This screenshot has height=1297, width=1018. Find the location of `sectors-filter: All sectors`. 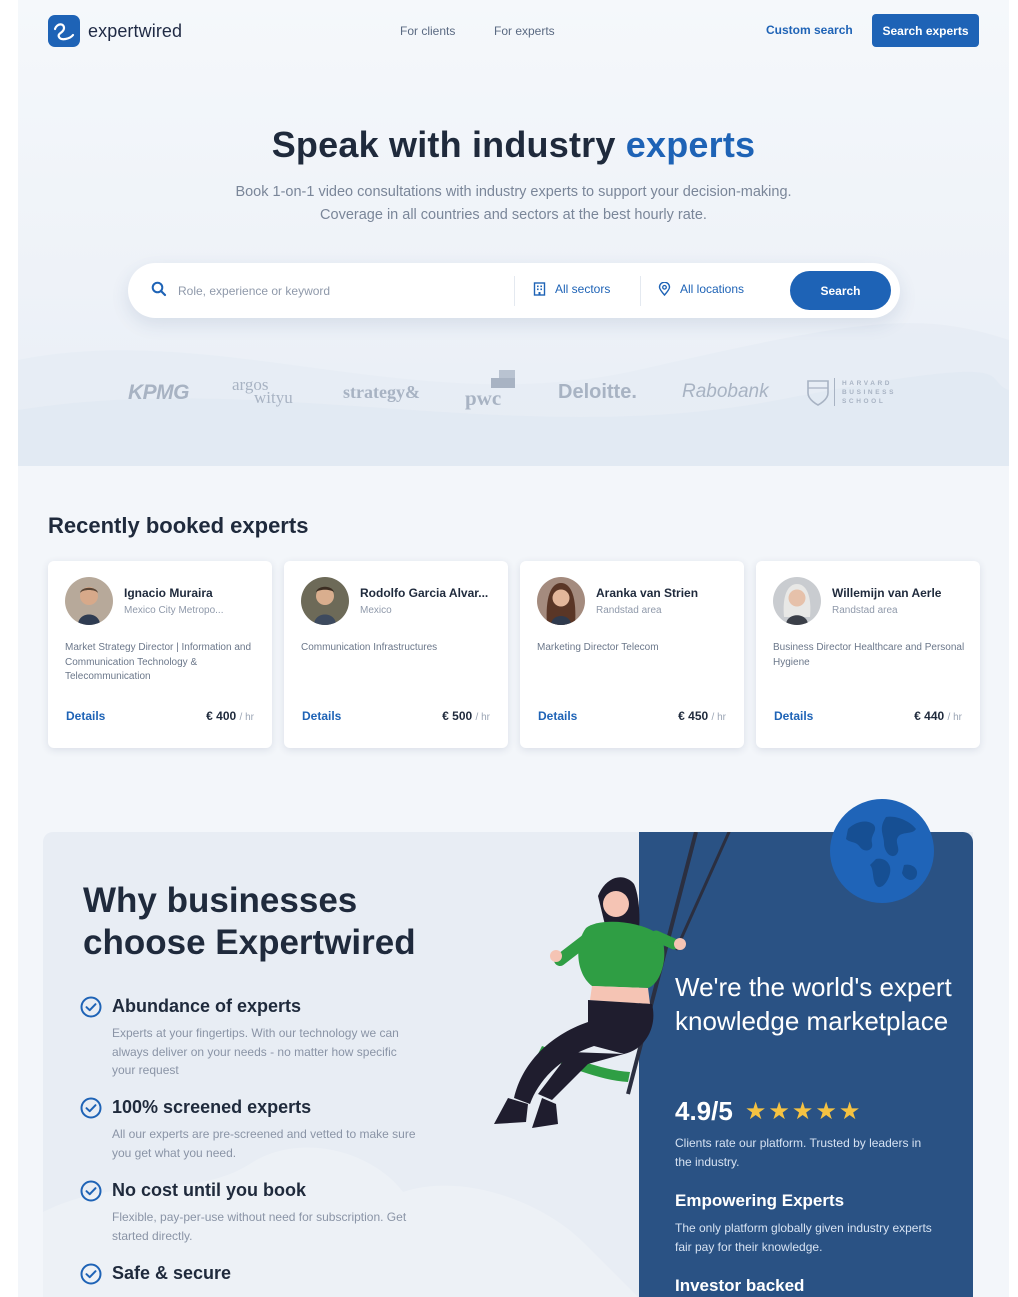

sectors-filter: All sectors is located at coordinates (571, 289).